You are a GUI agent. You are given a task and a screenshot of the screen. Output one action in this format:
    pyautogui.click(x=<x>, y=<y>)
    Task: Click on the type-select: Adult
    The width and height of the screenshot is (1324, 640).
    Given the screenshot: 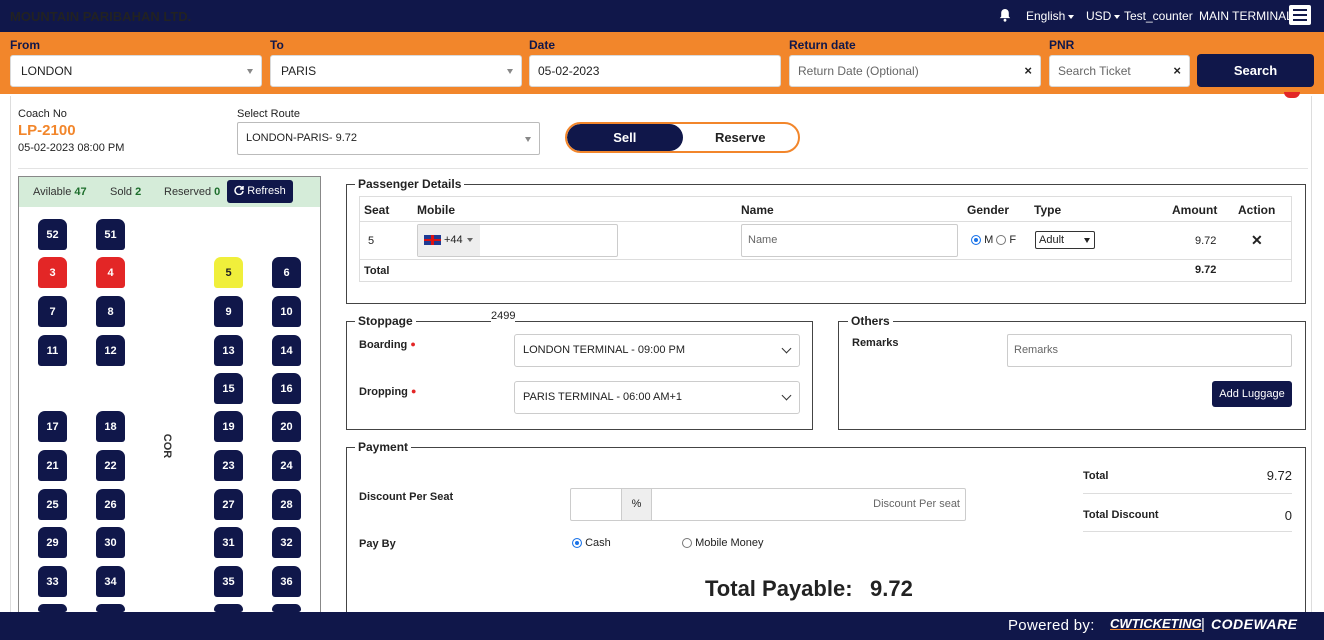 What is the action you would take?
    pyautogui.click(x=1065, y=240)
    